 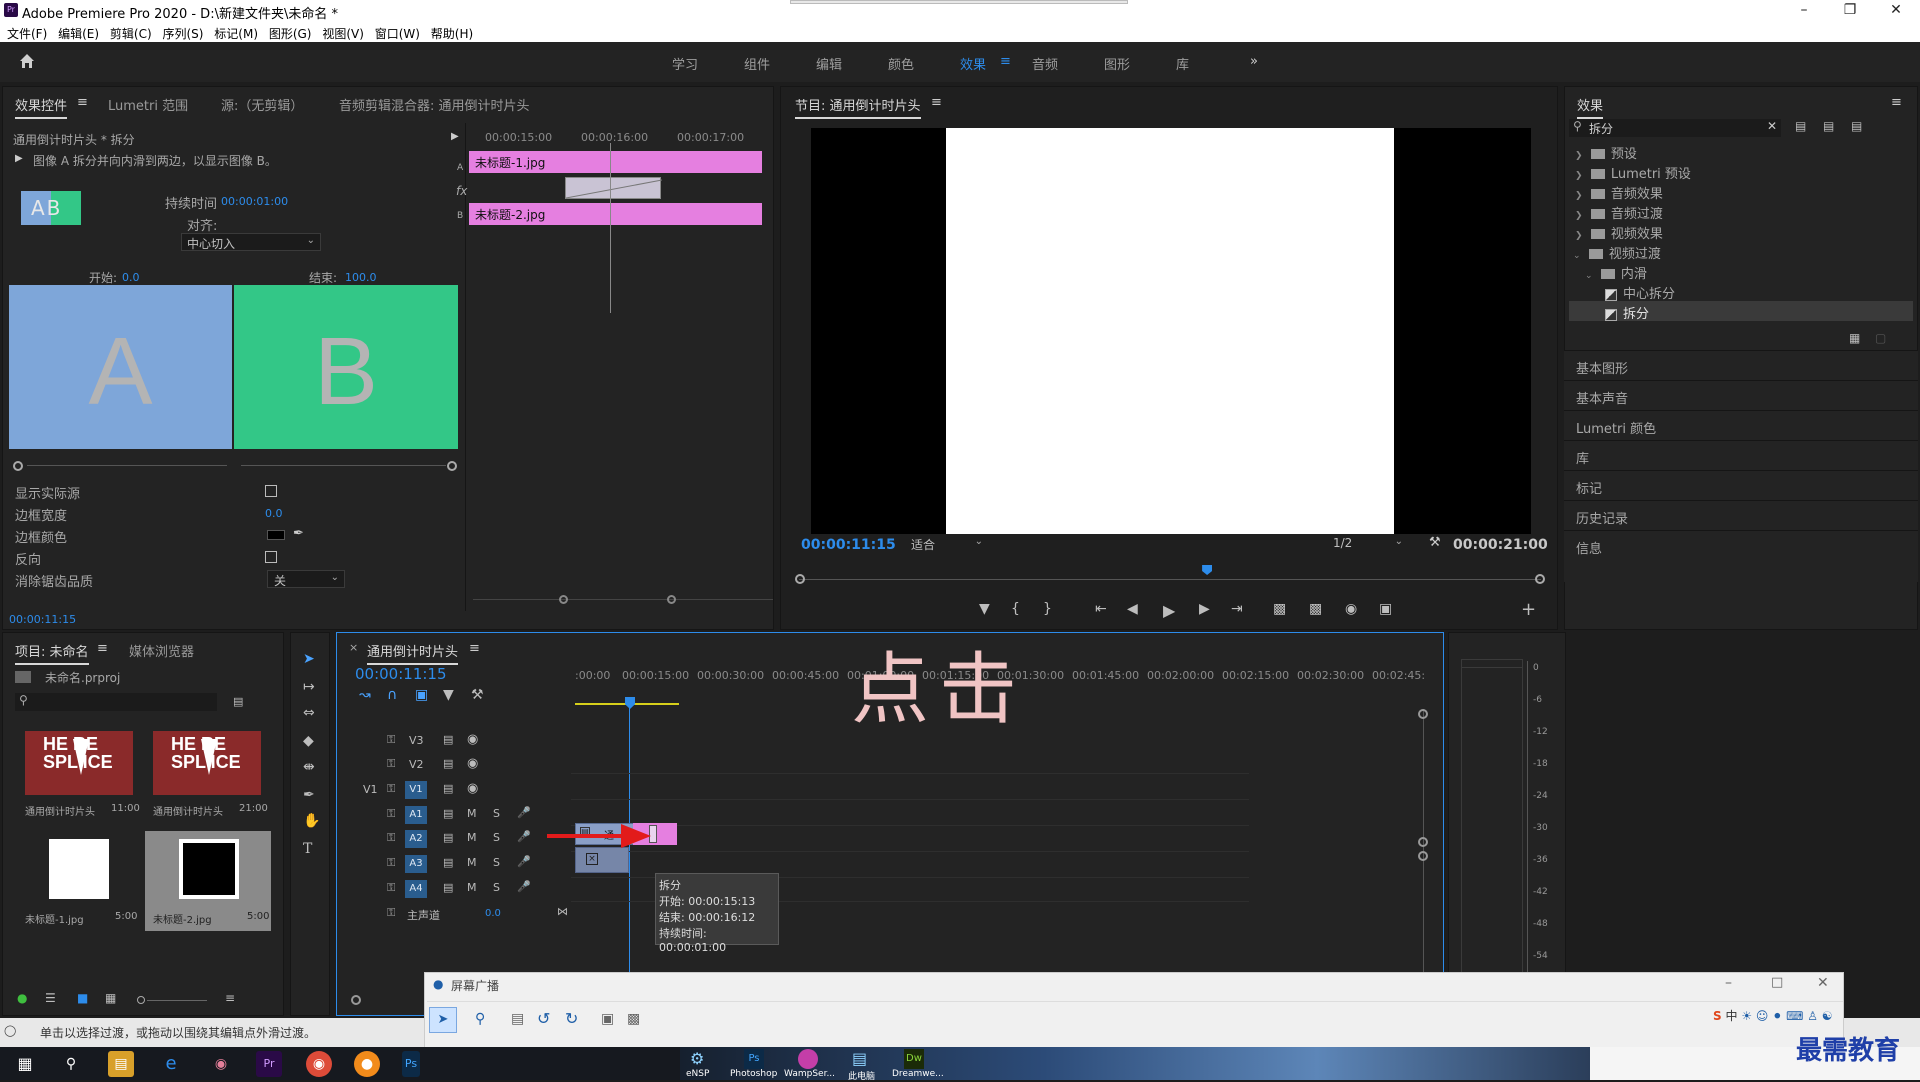 What do you see at coordinates (392, 695) in the screenshot?
I see `snap-icon: ∩` at bounding box center [392, 695].